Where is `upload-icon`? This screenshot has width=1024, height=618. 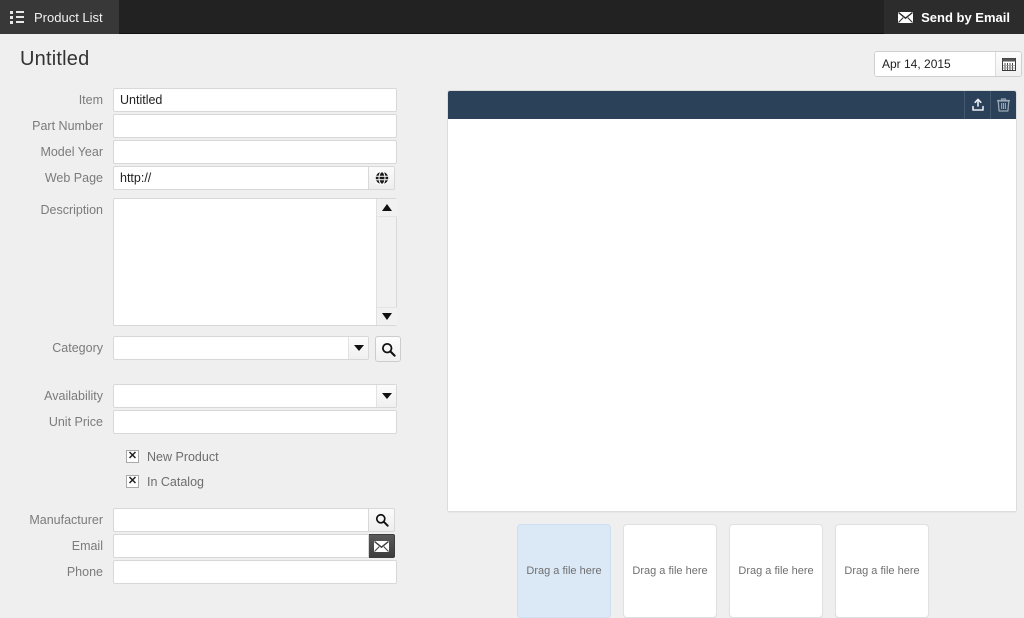 upload-icon is located at coordinates (977, 104).